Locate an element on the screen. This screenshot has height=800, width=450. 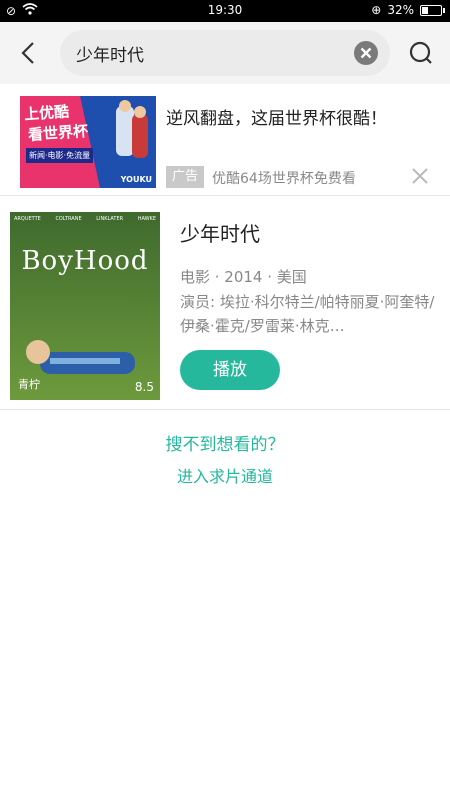
status-bar: ⊘ 19:30 ⊕ 32% is located at coordinates (225, 11).